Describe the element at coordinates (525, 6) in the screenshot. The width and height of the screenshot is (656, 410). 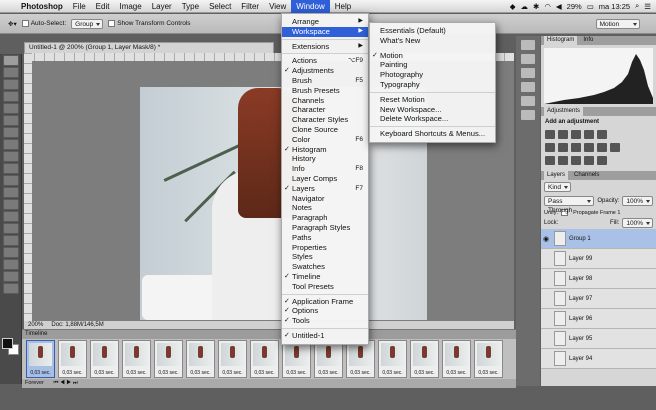
I see `cloud-icon: ☁` at that location.